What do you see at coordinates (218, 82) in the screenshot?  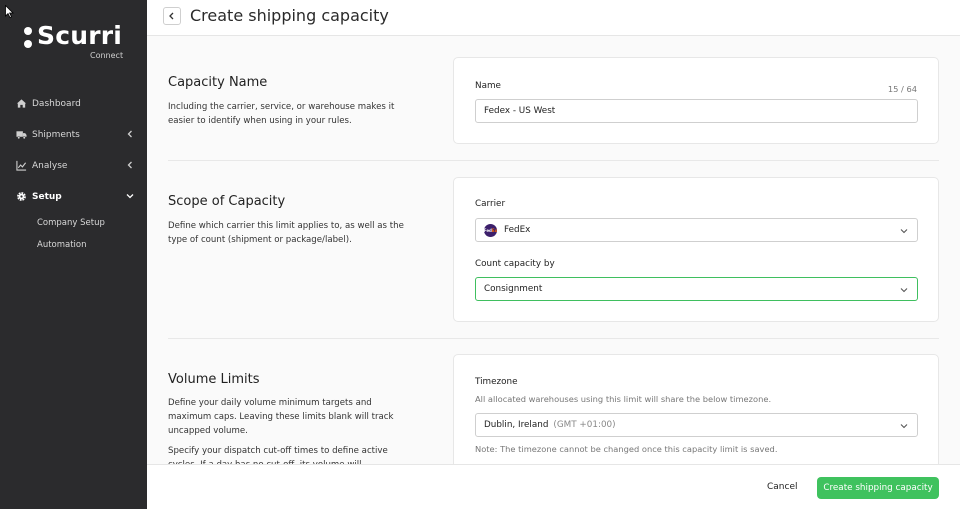 I see `section-title-capacity-name: Capacity Name` at bounding box center [218, 82].